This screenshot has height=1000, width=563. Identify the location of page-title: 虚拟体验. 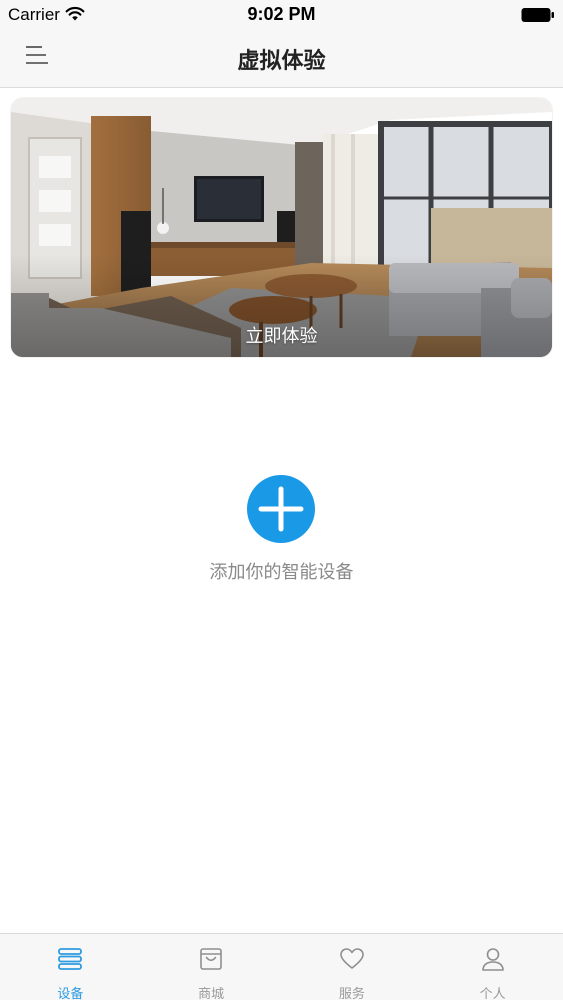
(281, 61).